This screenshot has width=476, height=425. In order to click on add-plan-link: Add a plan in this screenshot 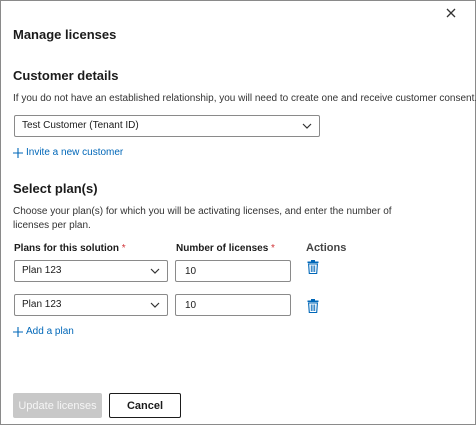, I will do `click(43, 331)`.